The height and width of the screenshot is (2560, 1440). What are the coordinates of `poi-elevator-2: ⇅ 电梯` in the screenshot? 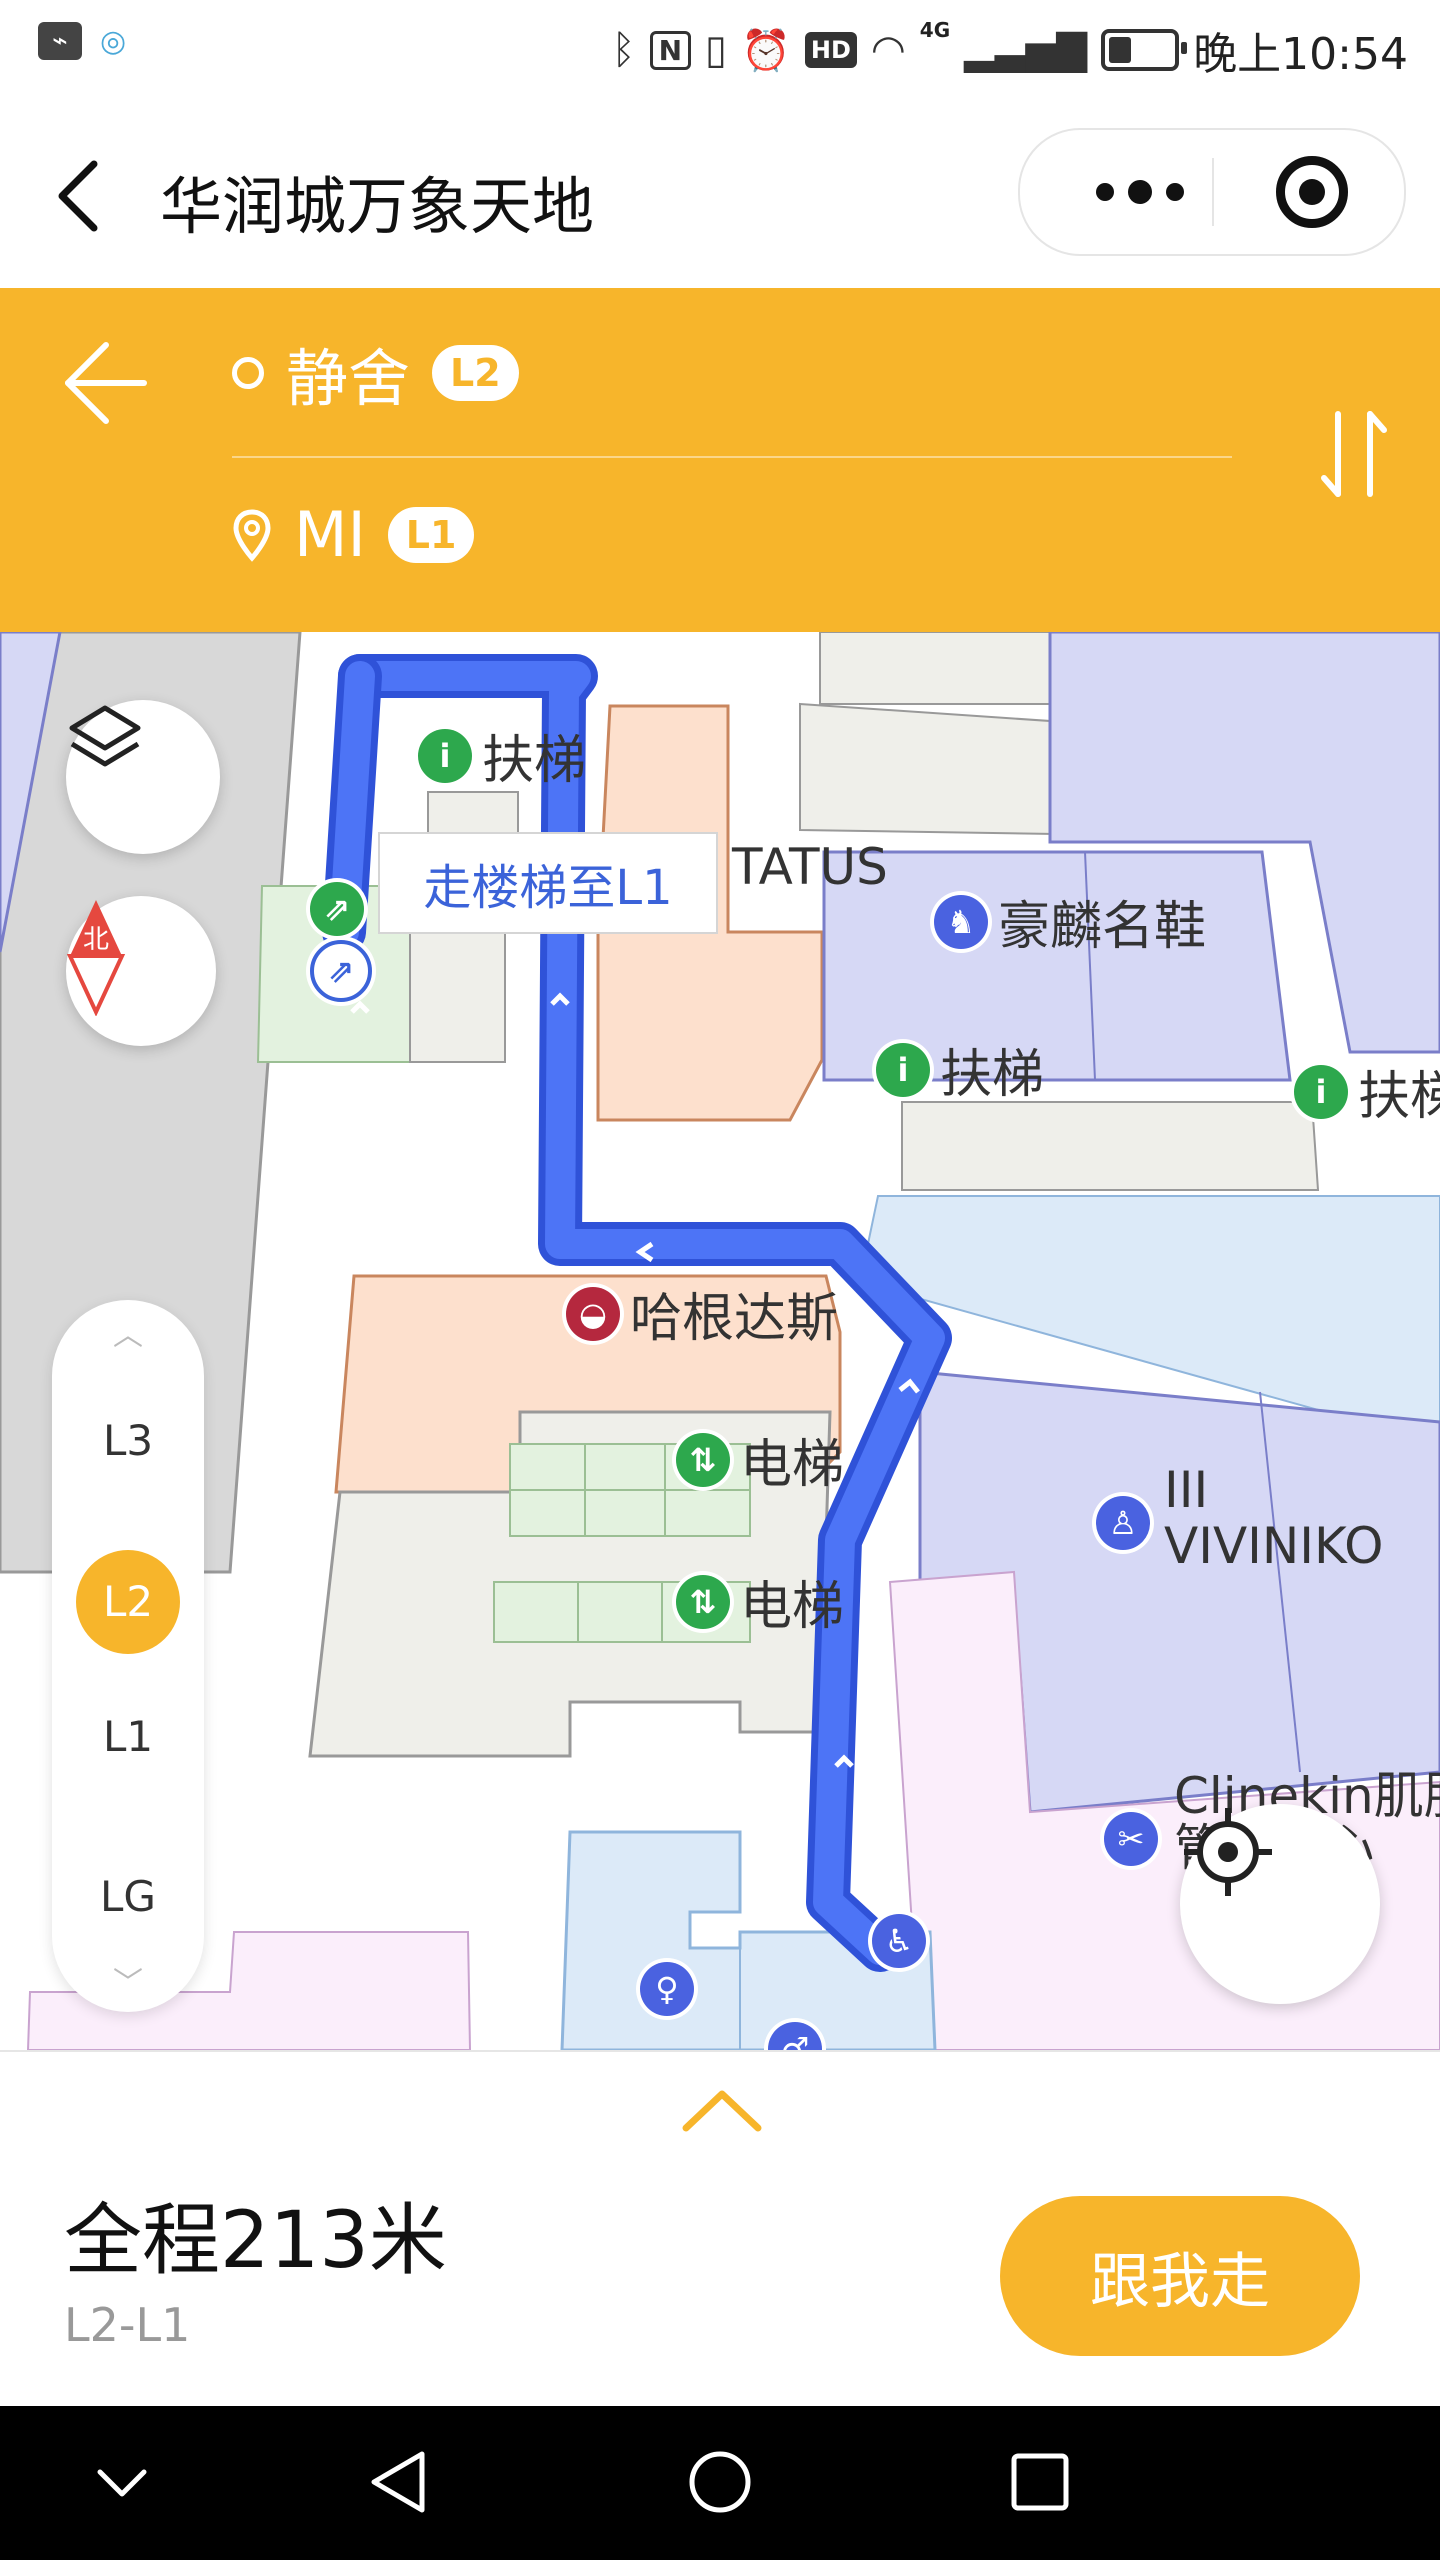 It's located at (760, 1601).